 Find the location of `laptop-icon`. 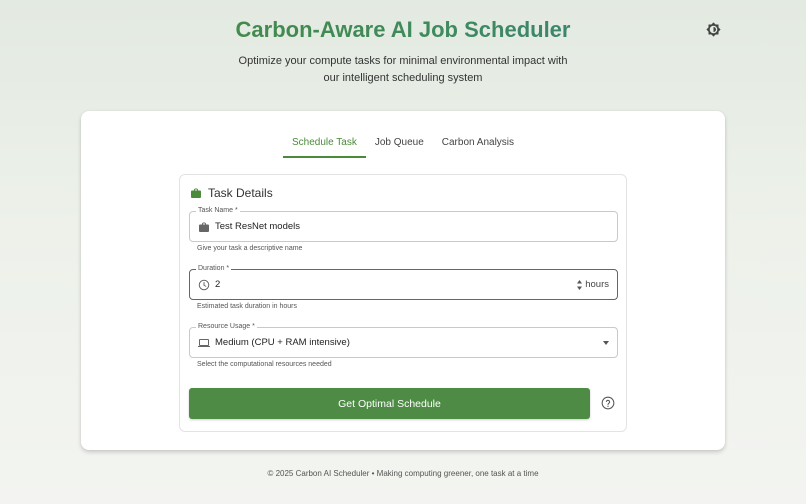

laptop-icon is located at coordinates (204, 343).